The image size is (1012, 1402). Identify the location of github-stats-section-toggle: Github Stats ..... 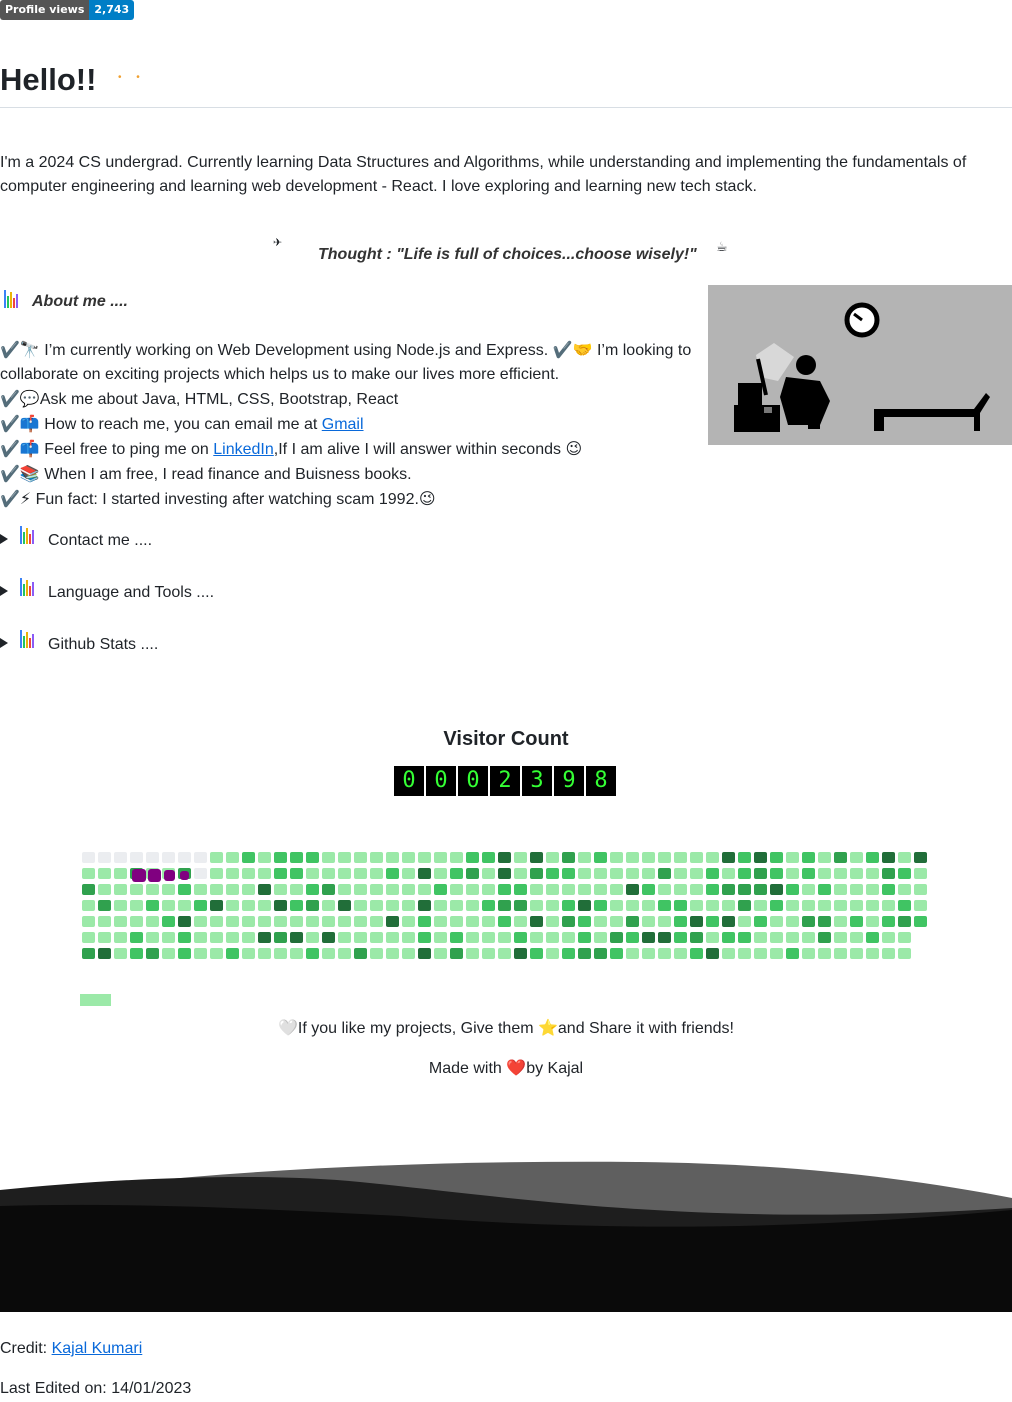
(79, 641).